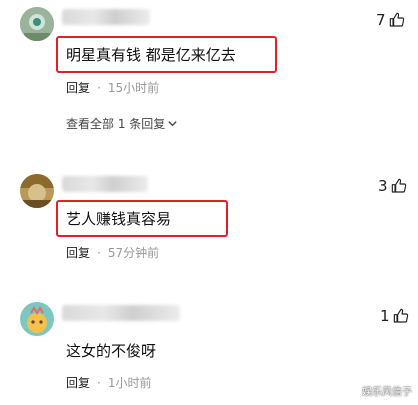 This screenshot has width=418, height=405. What do you see at coordinates (381, 20) in the screenshot?
I see `like-count: 7` at bounding box center [381, 20].